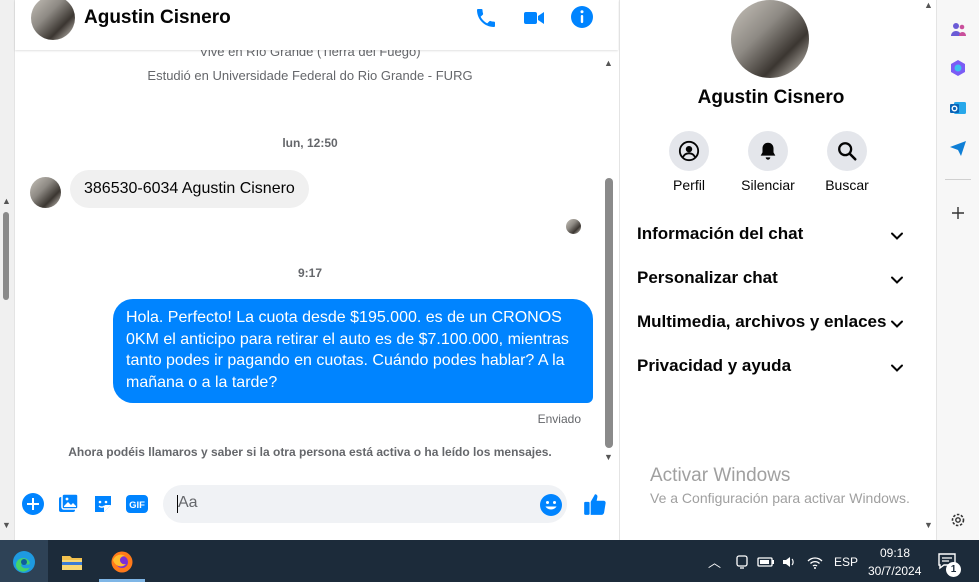 The height and width of the screenshot is (582, 979). Describe the element at coordinates (958, 148) in the screenshot. I see `send-icon` at that location.